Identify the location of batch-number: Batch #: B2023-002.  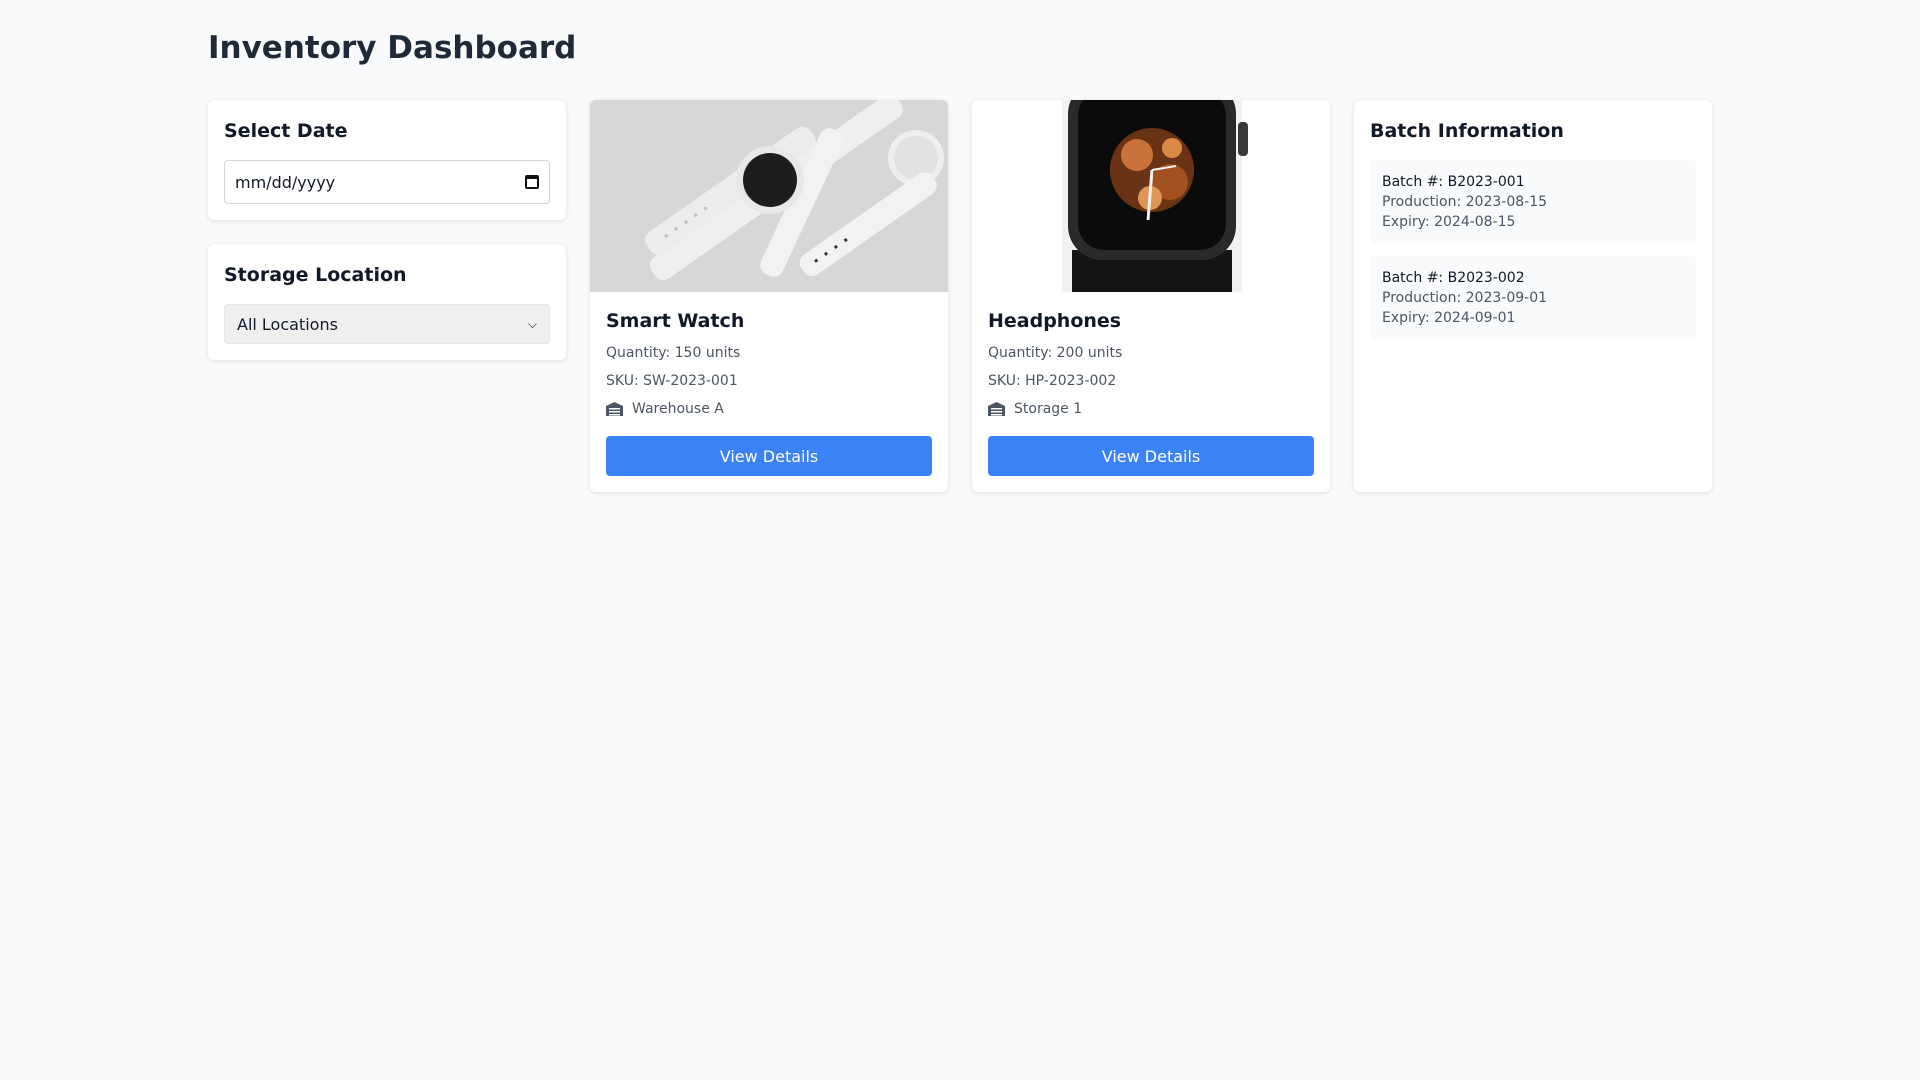
(1453, 278).